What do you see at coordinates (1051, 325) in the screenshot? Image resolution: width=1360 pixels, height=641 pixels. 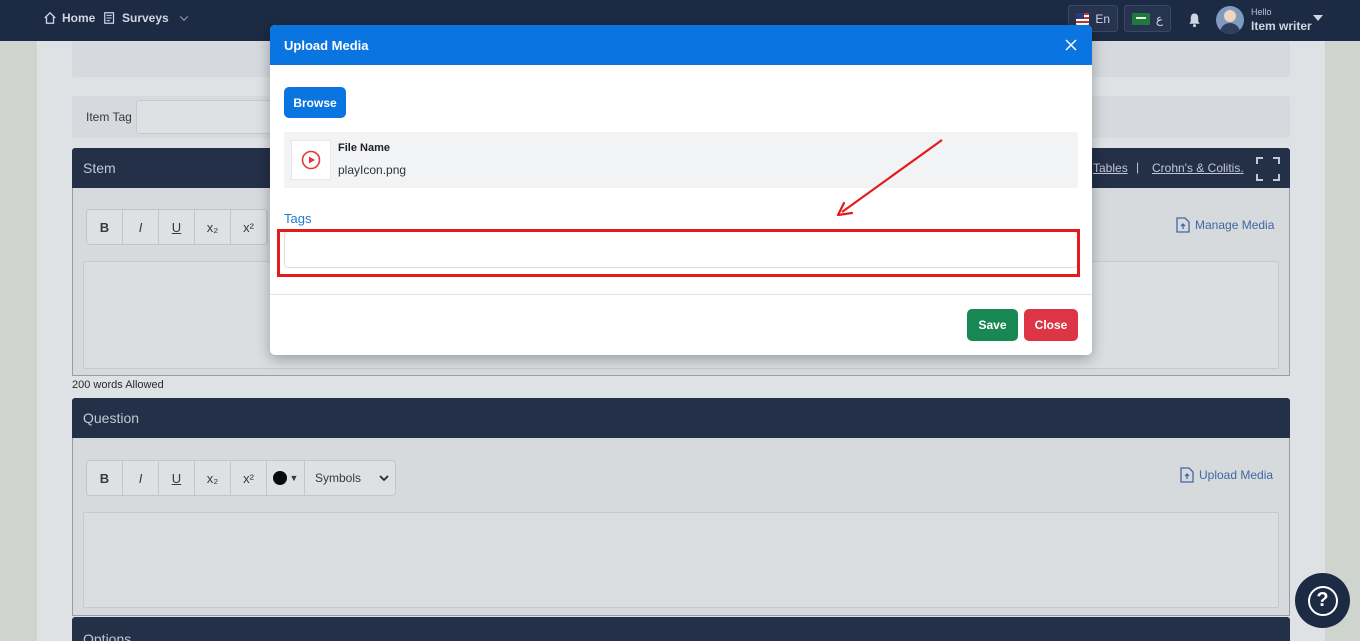 I see `close-button: Close` at bounding box center [1051, 325].